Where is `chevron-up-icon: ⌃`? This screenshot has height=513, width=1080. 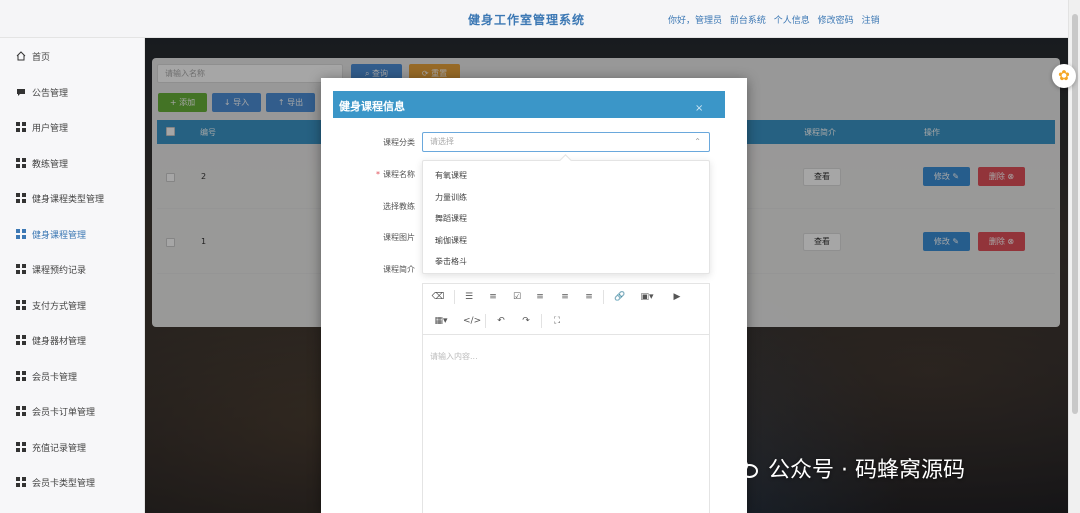
chevron-up-icon: ⌃ is located at coordinates (697, 141).